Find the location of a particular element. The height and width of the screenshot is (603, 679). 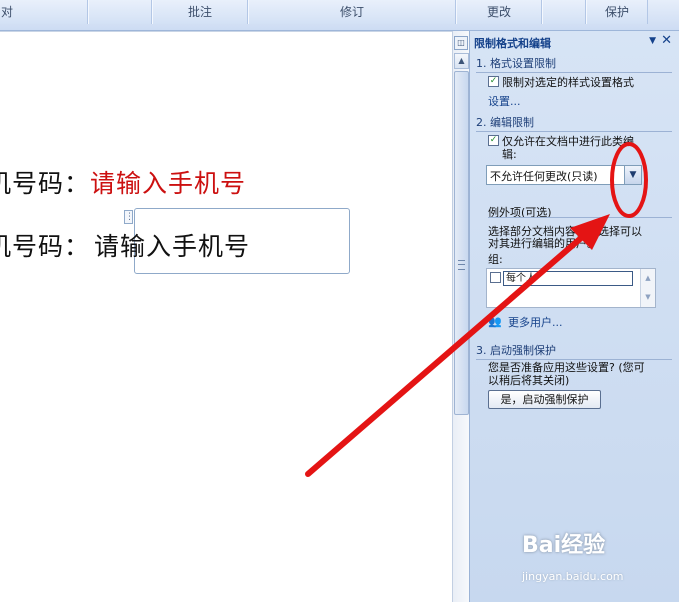

pane-title: 限制格式和编辑 is located at coordinates (512, 43).